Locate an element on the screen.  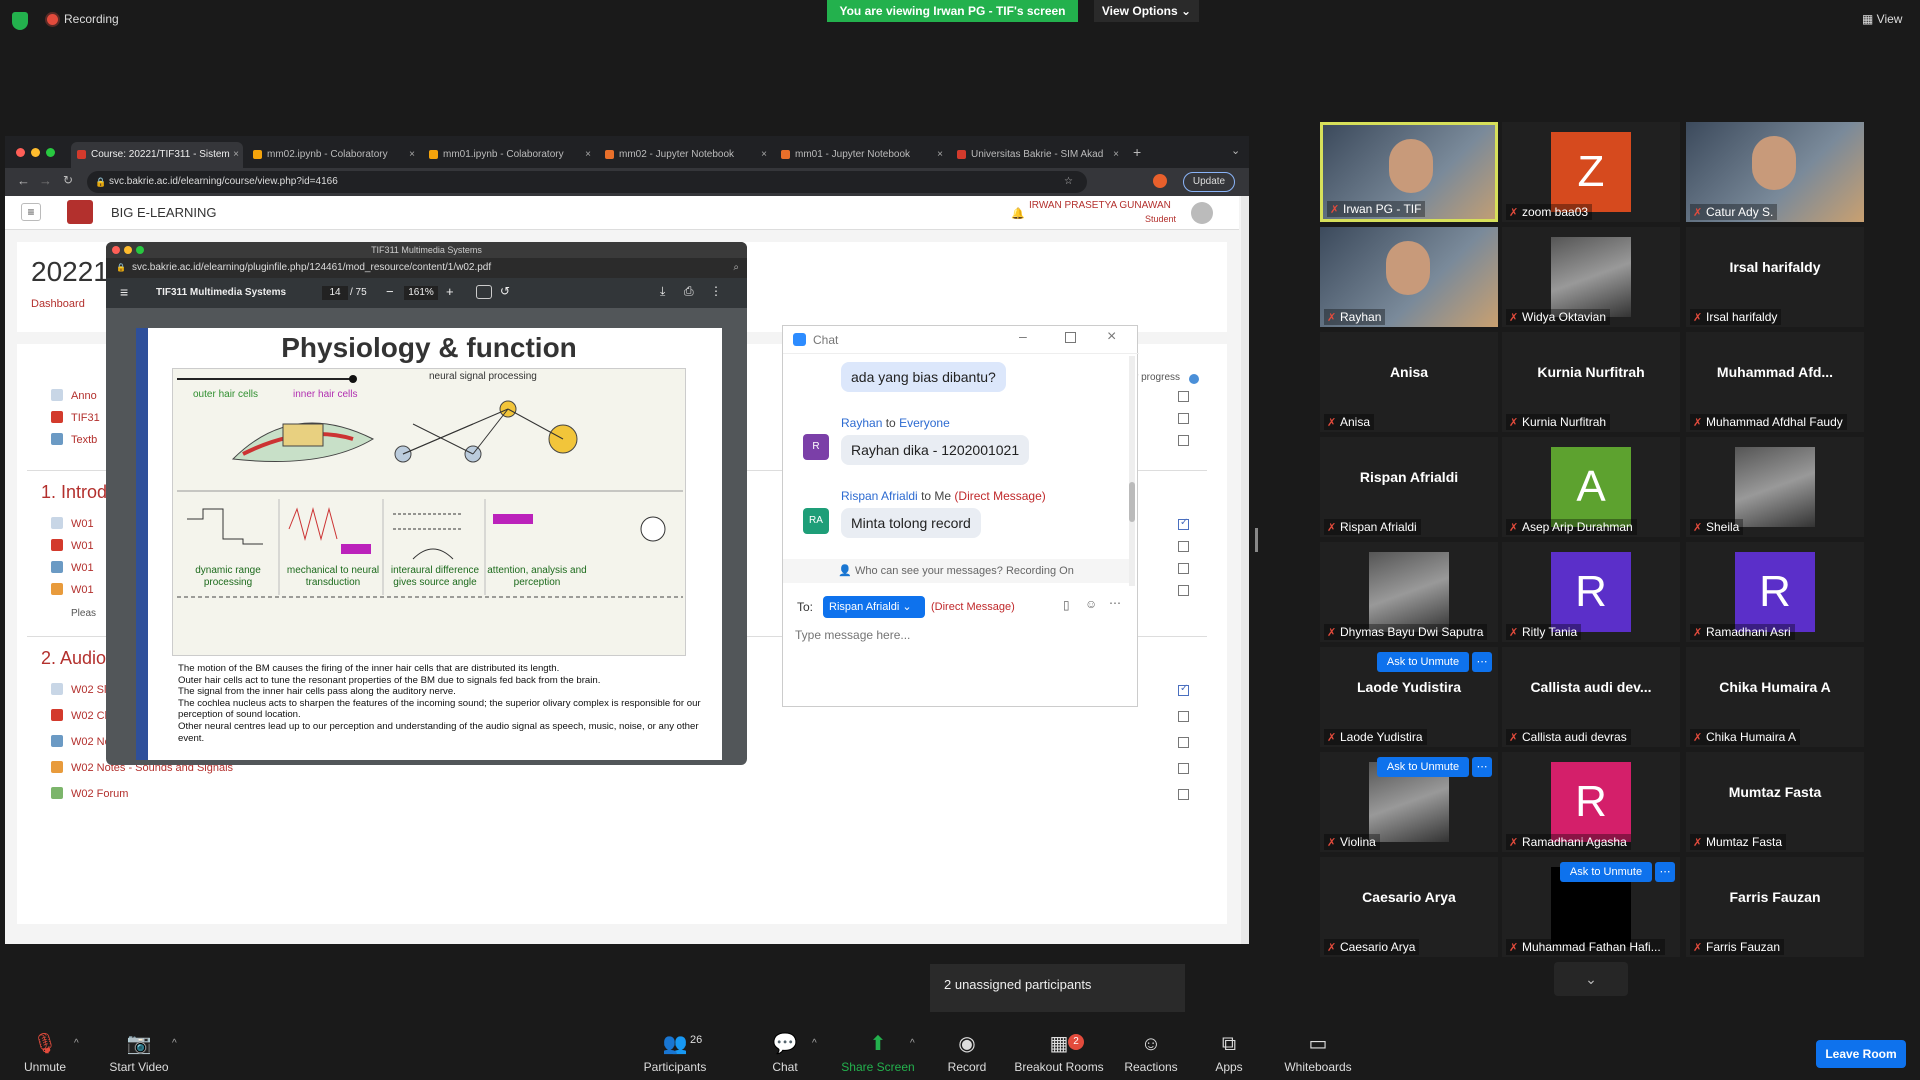
participant-tile: Kurnia Nurfitrah ✗ Kurnia Nurfitrah is located at coordinates (1591, 382).